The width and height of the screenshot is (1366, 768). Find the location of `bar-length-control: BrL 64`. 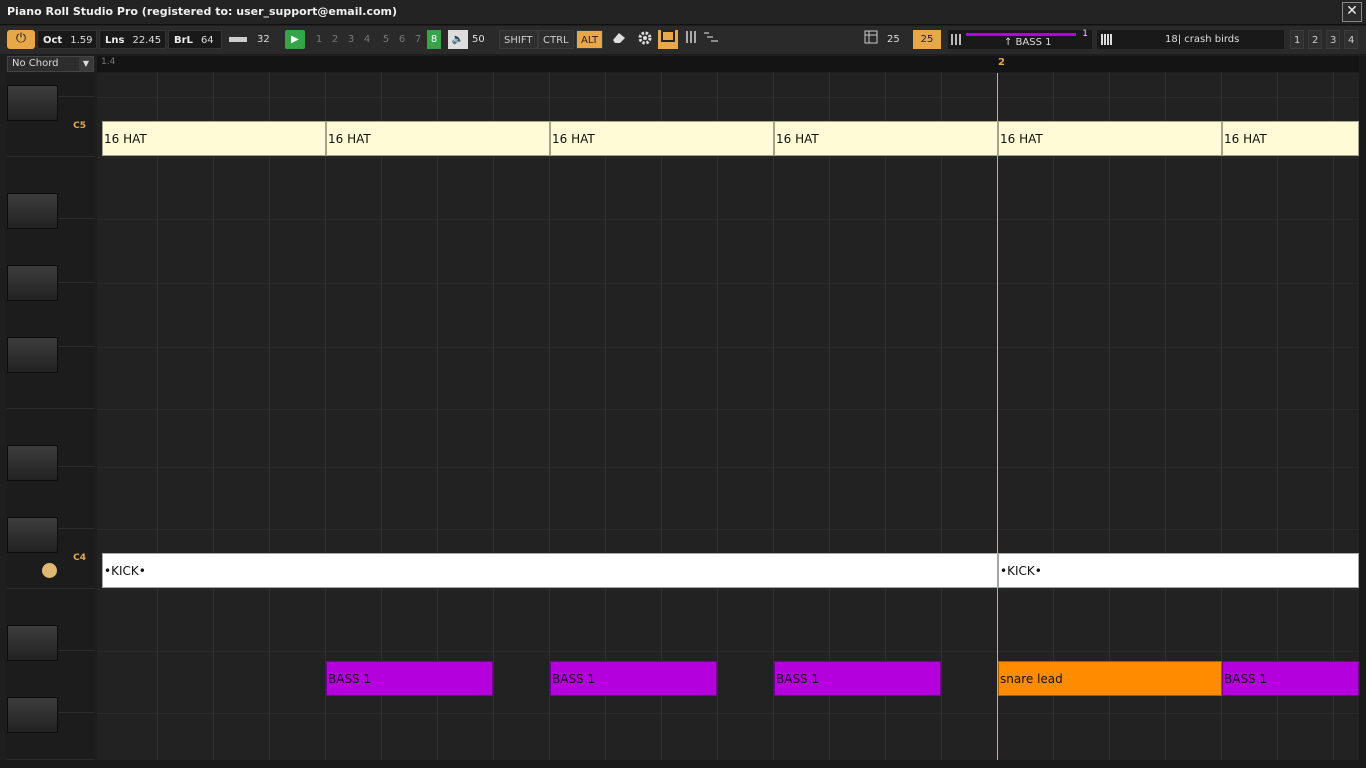

bar-length-control: BrL 64 is located at coordinates (195, 39).